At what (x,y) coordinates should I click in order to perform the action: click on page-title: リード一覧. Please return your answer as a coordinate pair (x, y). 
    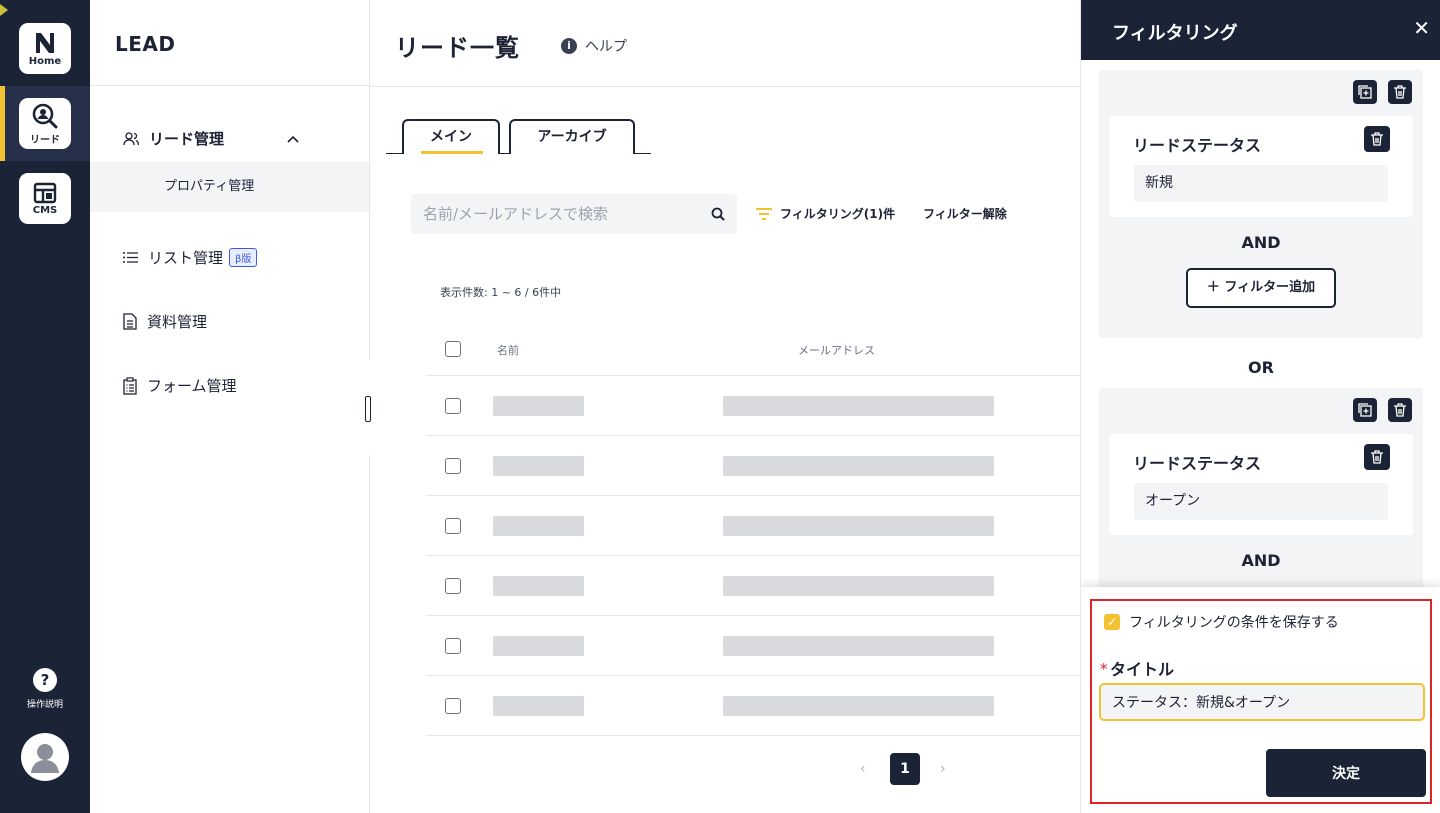
    Looking at the image, I should click on (457, 48).